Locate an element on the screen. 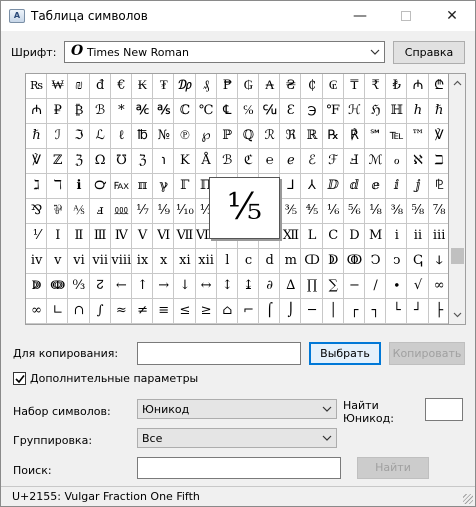  char-cell: Ω is located at coordinates (100, 161).